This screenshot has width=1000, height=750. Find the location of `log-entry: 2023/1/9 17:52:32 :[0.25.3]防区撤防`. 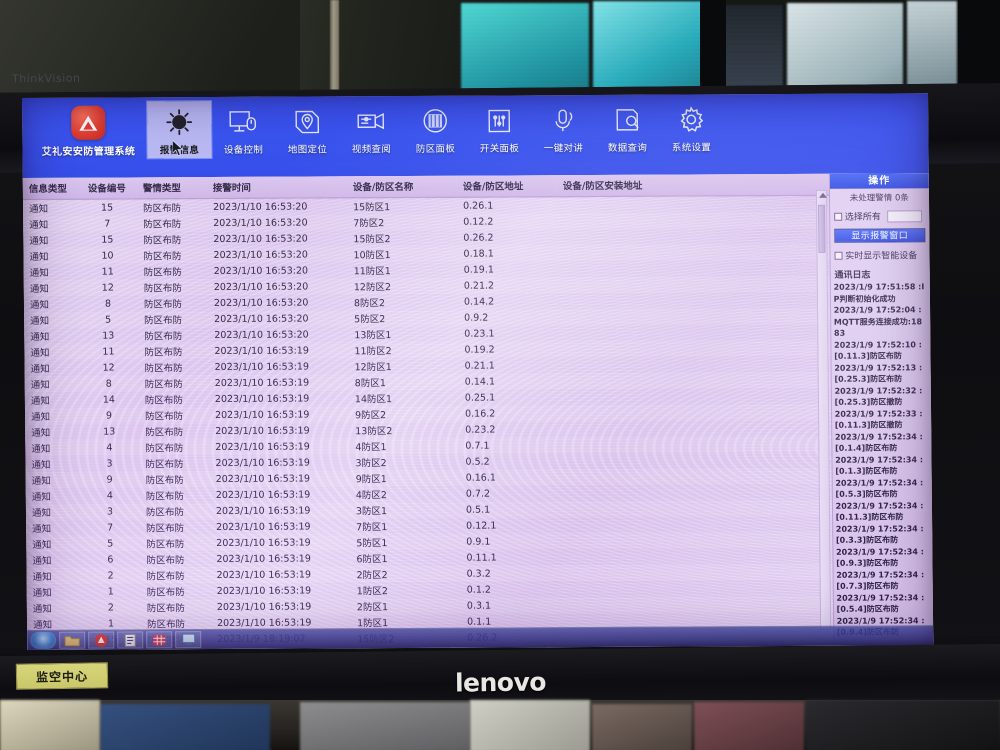

log-entry: 2023/1/9 17:52:32 :[0.25.3]防区撤防 is located at coordinates (878, 396).